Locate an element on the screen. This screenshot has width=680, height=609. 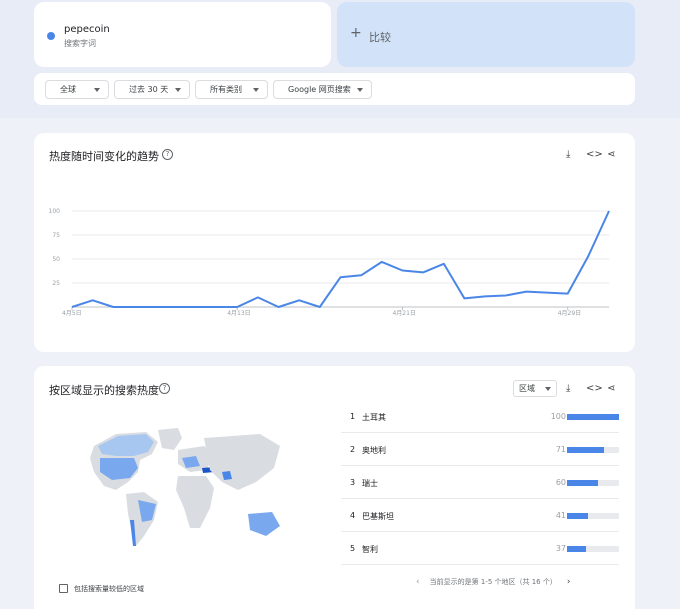
region-value: 37 is located at coordinates (560, 548).